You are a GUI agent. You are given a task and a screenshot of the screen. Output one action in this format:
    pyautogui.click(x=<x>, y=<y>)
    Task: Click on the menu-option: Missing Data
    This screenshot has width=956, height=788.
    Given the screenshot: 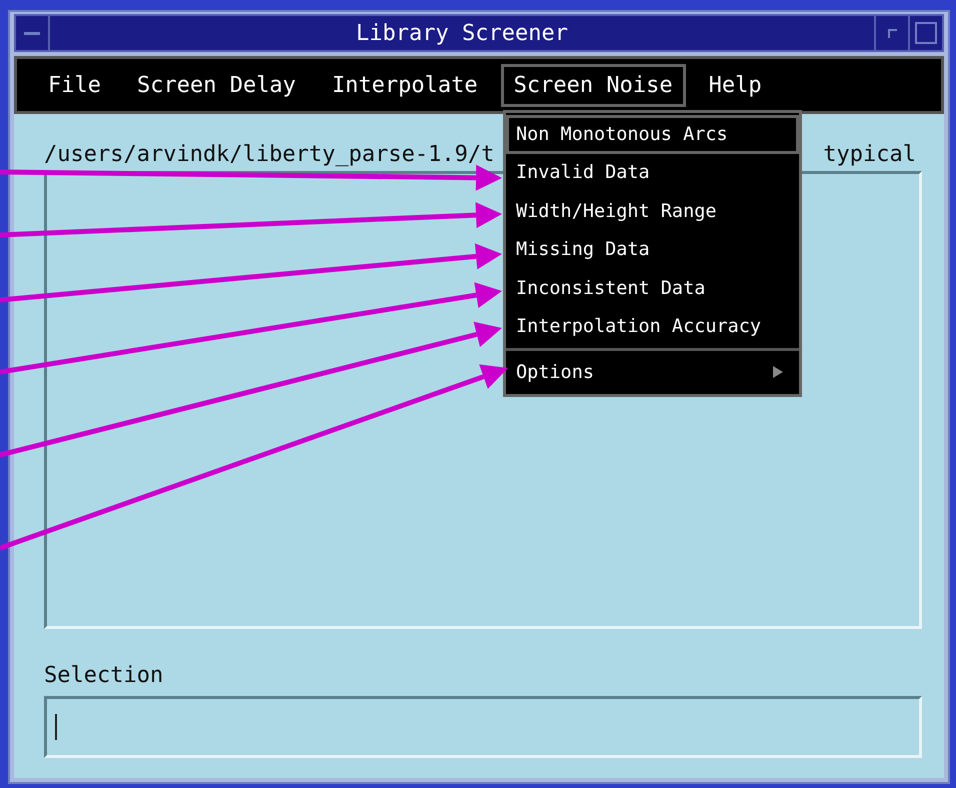 What is the action you would take?
    pyautogui.click(x=652, y=249)
    